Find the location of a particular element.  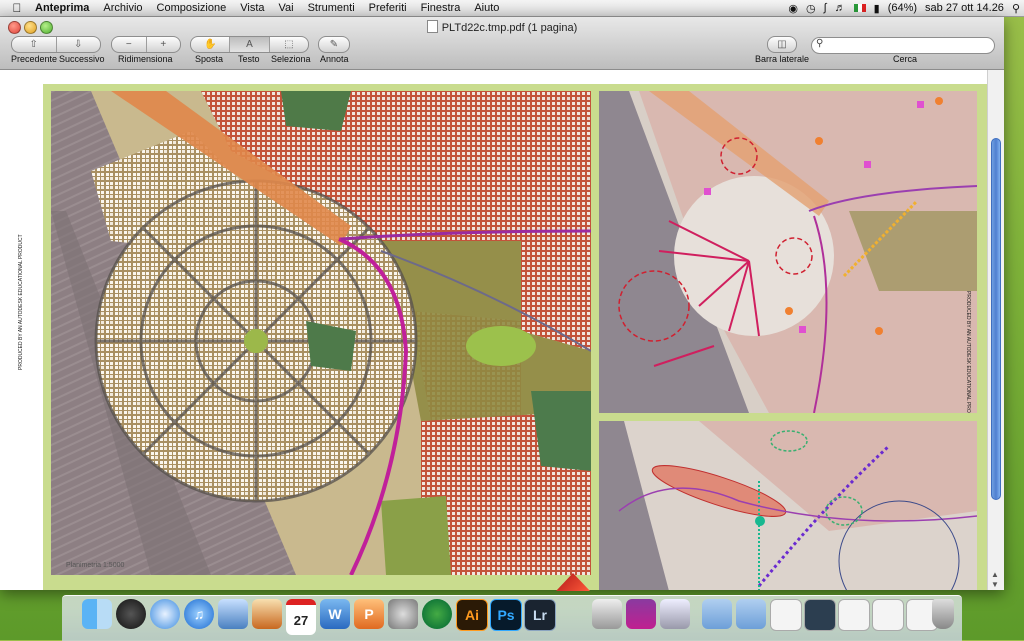

vertical-scrollbar: ▲ ▼ is located at coordinates (995, 330).